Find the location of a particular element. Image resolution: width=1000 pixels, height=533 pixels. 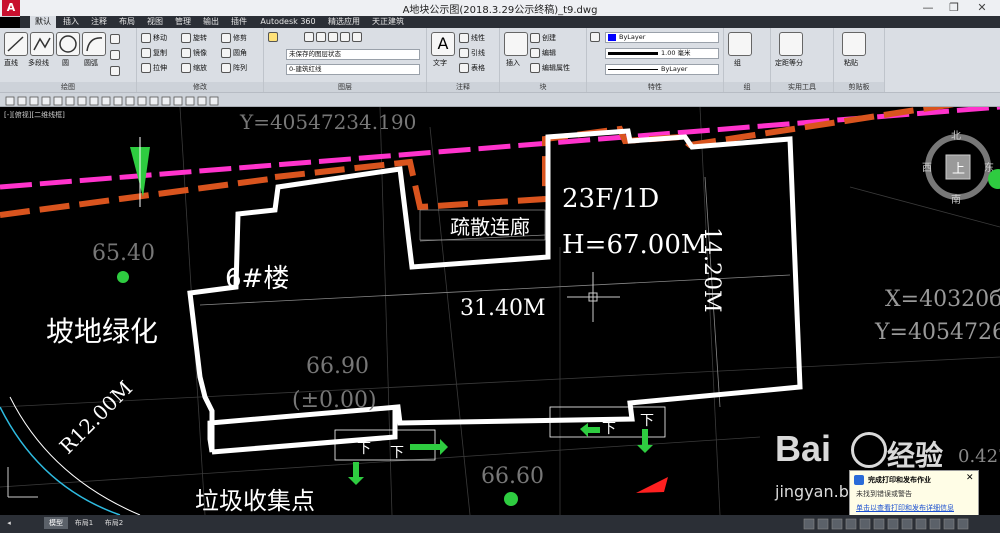

linetype-dropdown: ByLayer is located at coordinates (662, 69).